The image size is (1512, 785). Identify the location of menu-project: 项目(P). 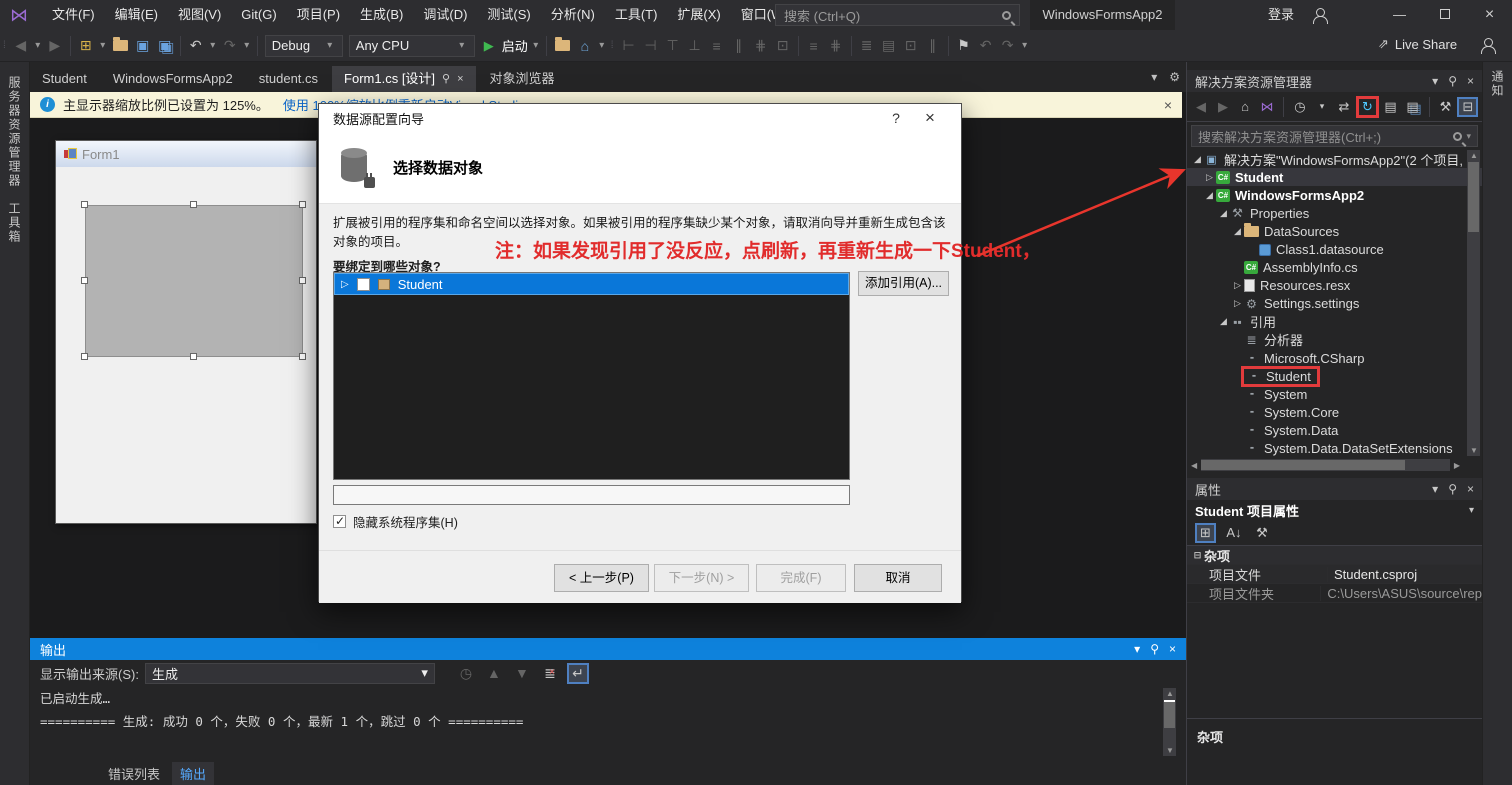
(318, 15).